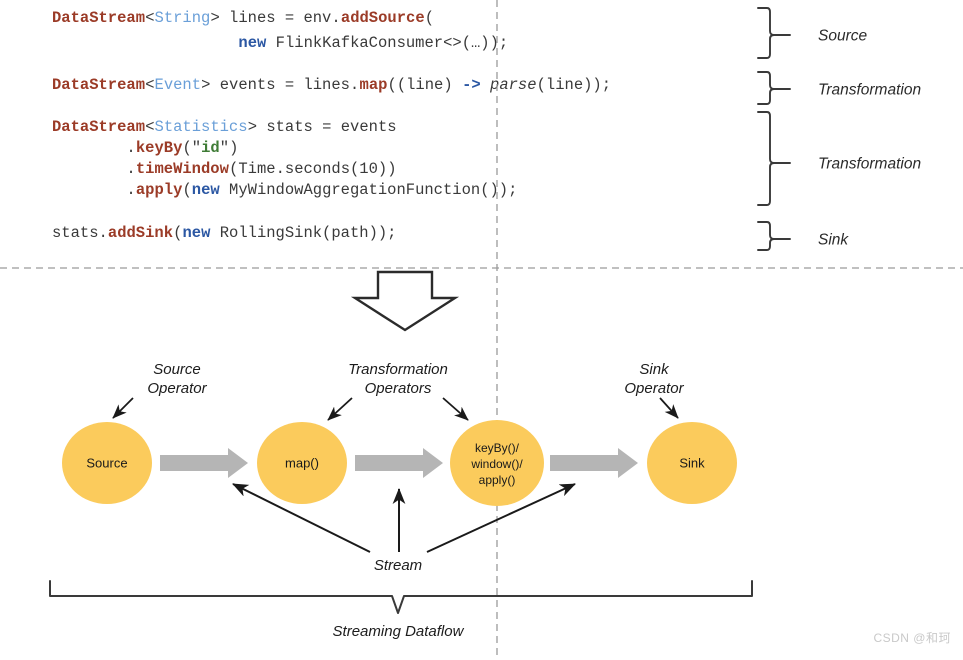 The image size is (963, 660). I want to click on streaming-dataflow-bracket, so click(401, 597).